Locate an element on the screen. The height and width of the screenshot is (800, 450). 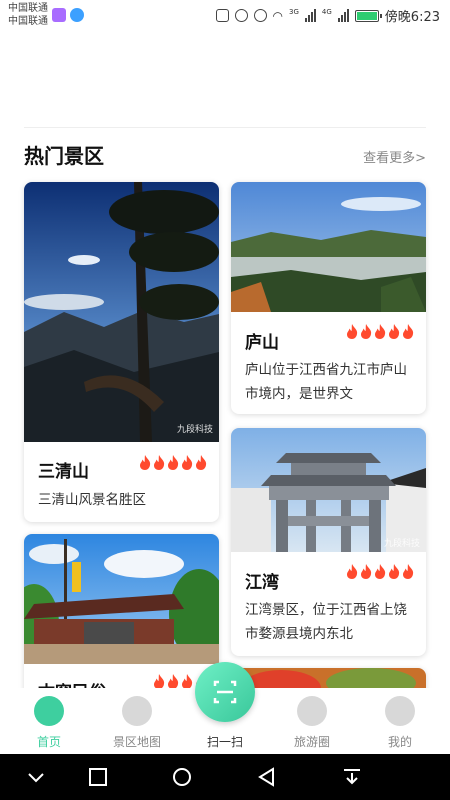
scan-label: 扫一扫 is located at coordinates (225, 741).